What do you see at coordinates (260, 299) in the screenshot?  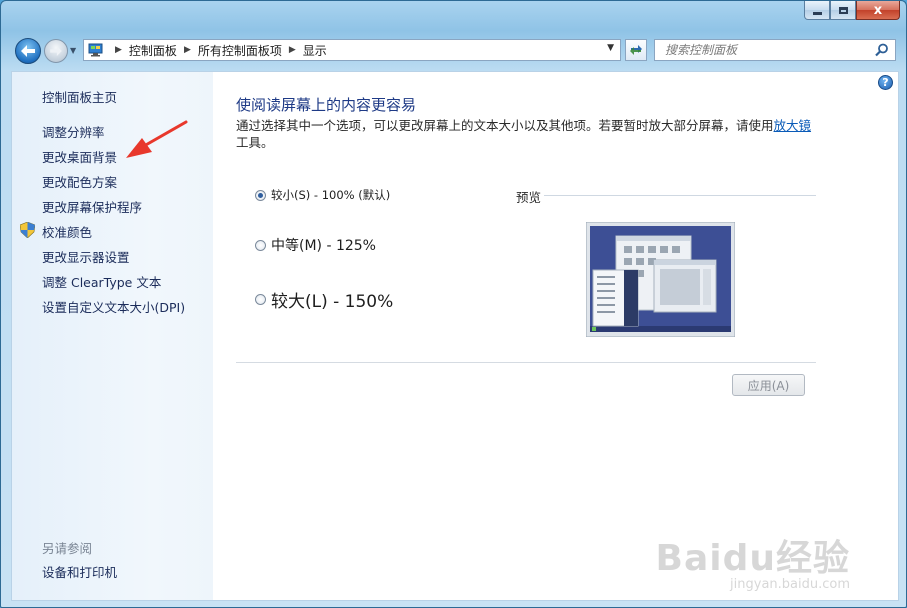 I see `radio-larger` at bounding box center [260, 299].